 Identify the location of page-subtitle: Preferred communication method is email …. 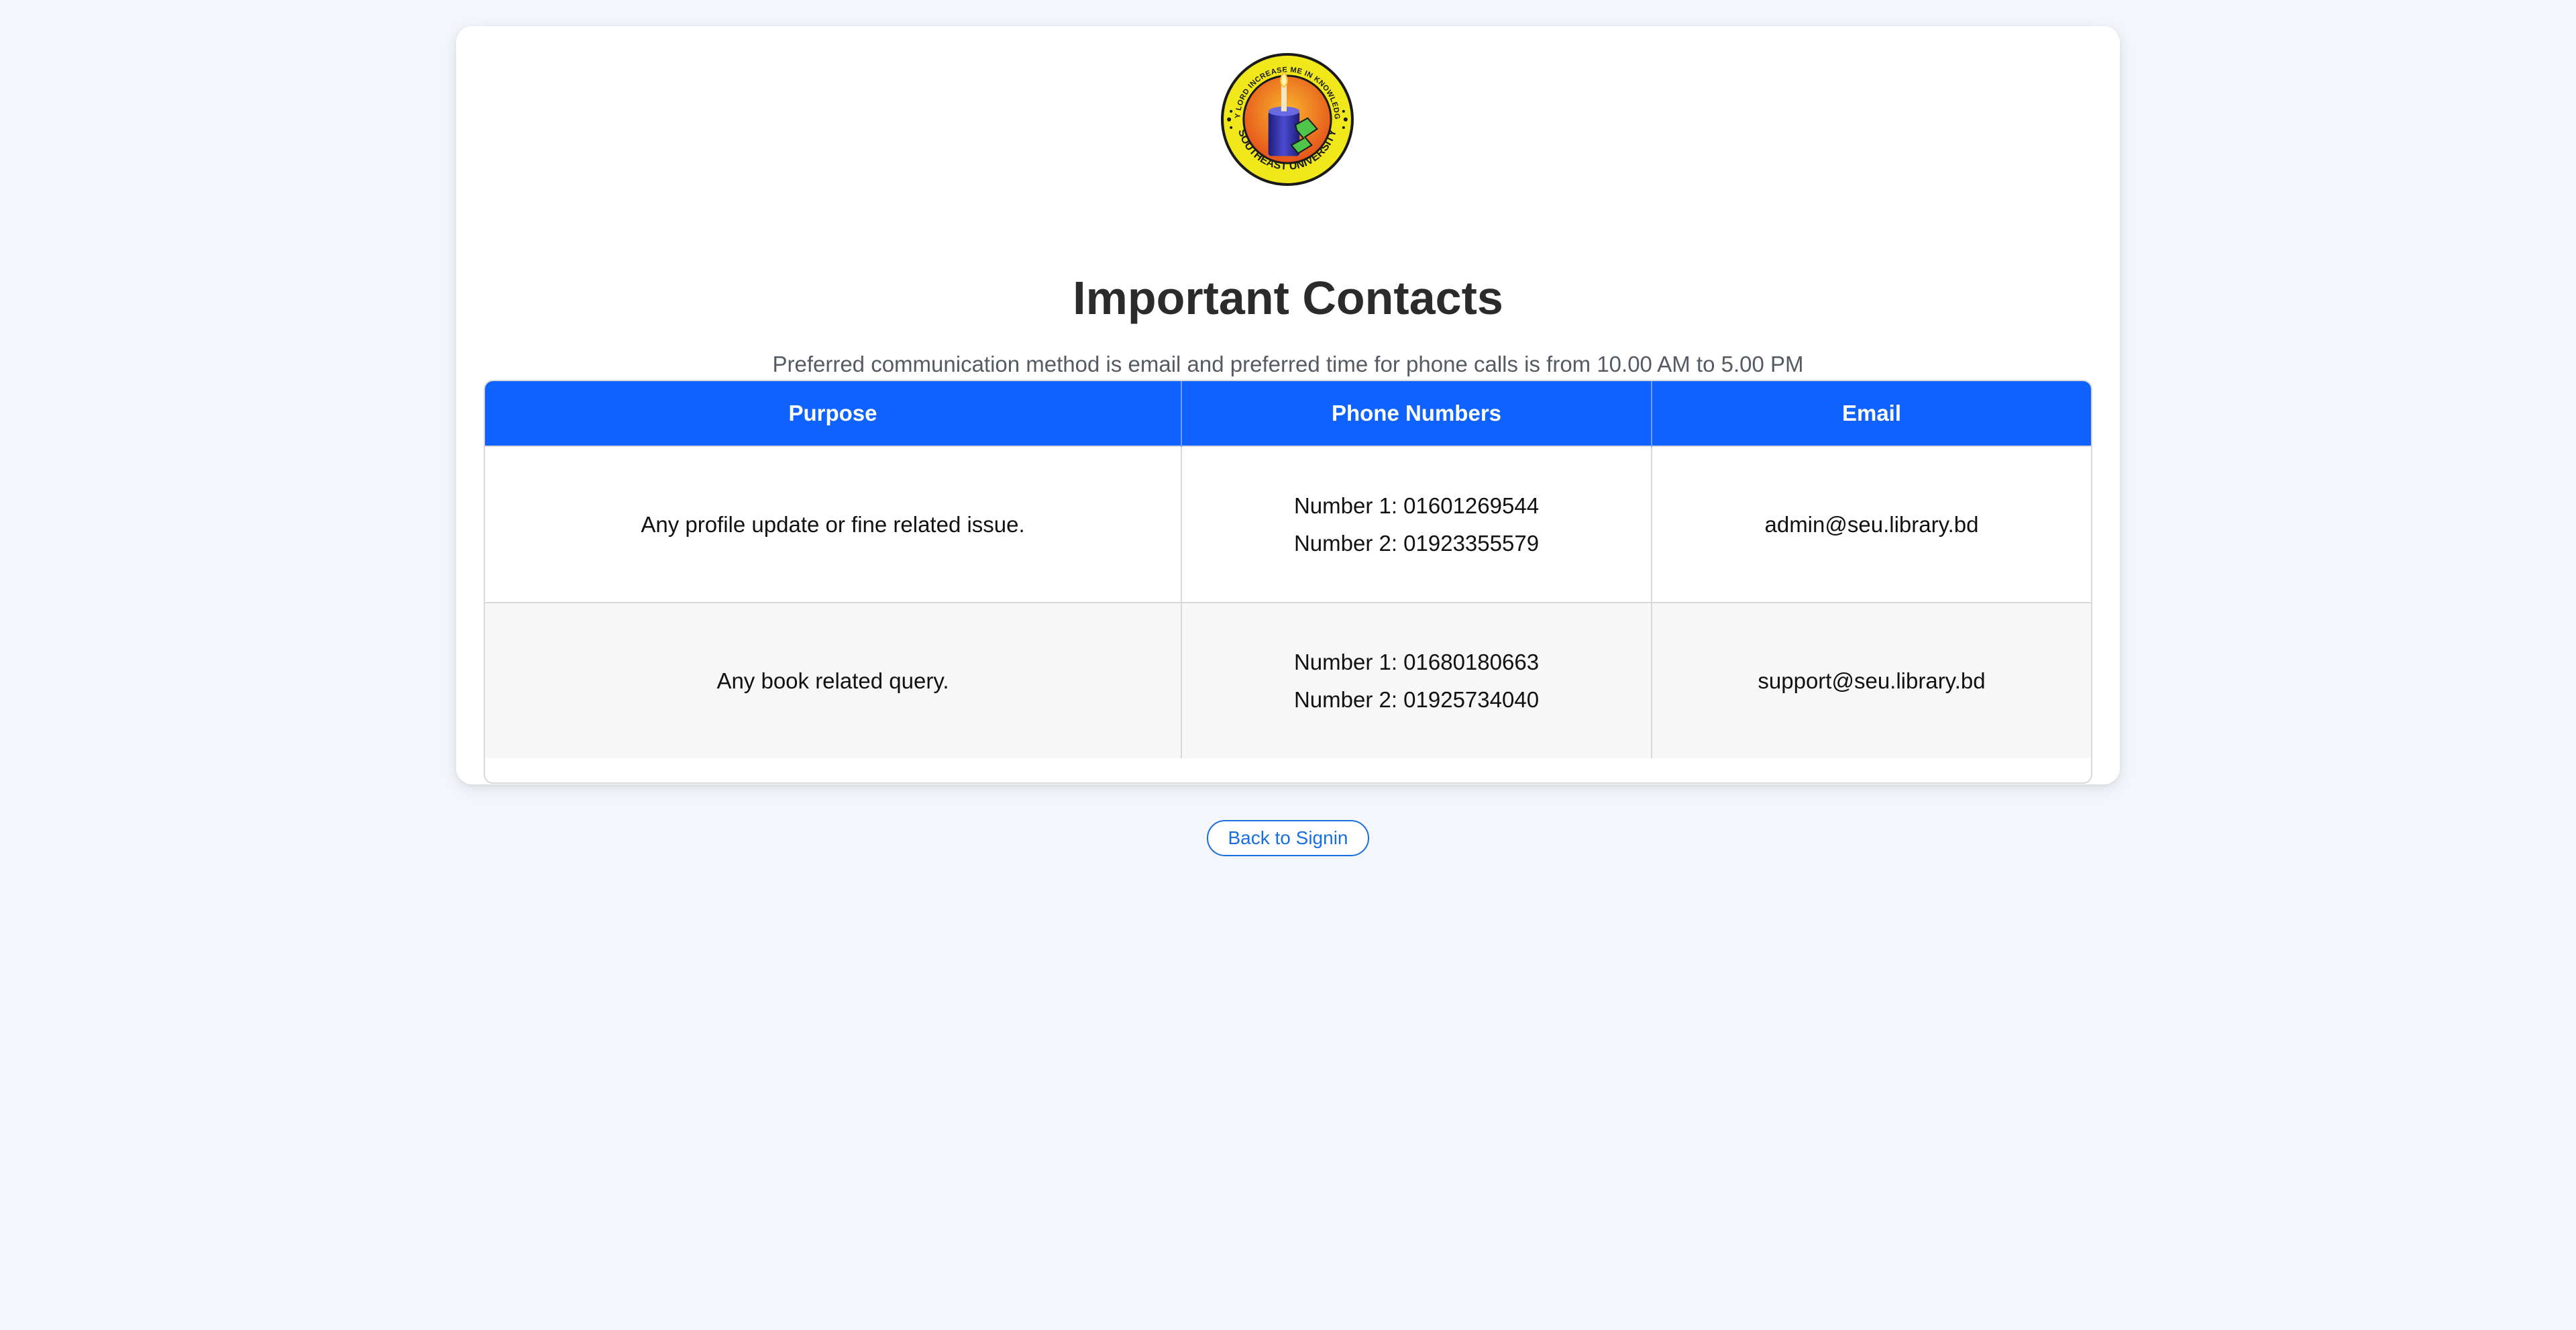
(1288, 364).